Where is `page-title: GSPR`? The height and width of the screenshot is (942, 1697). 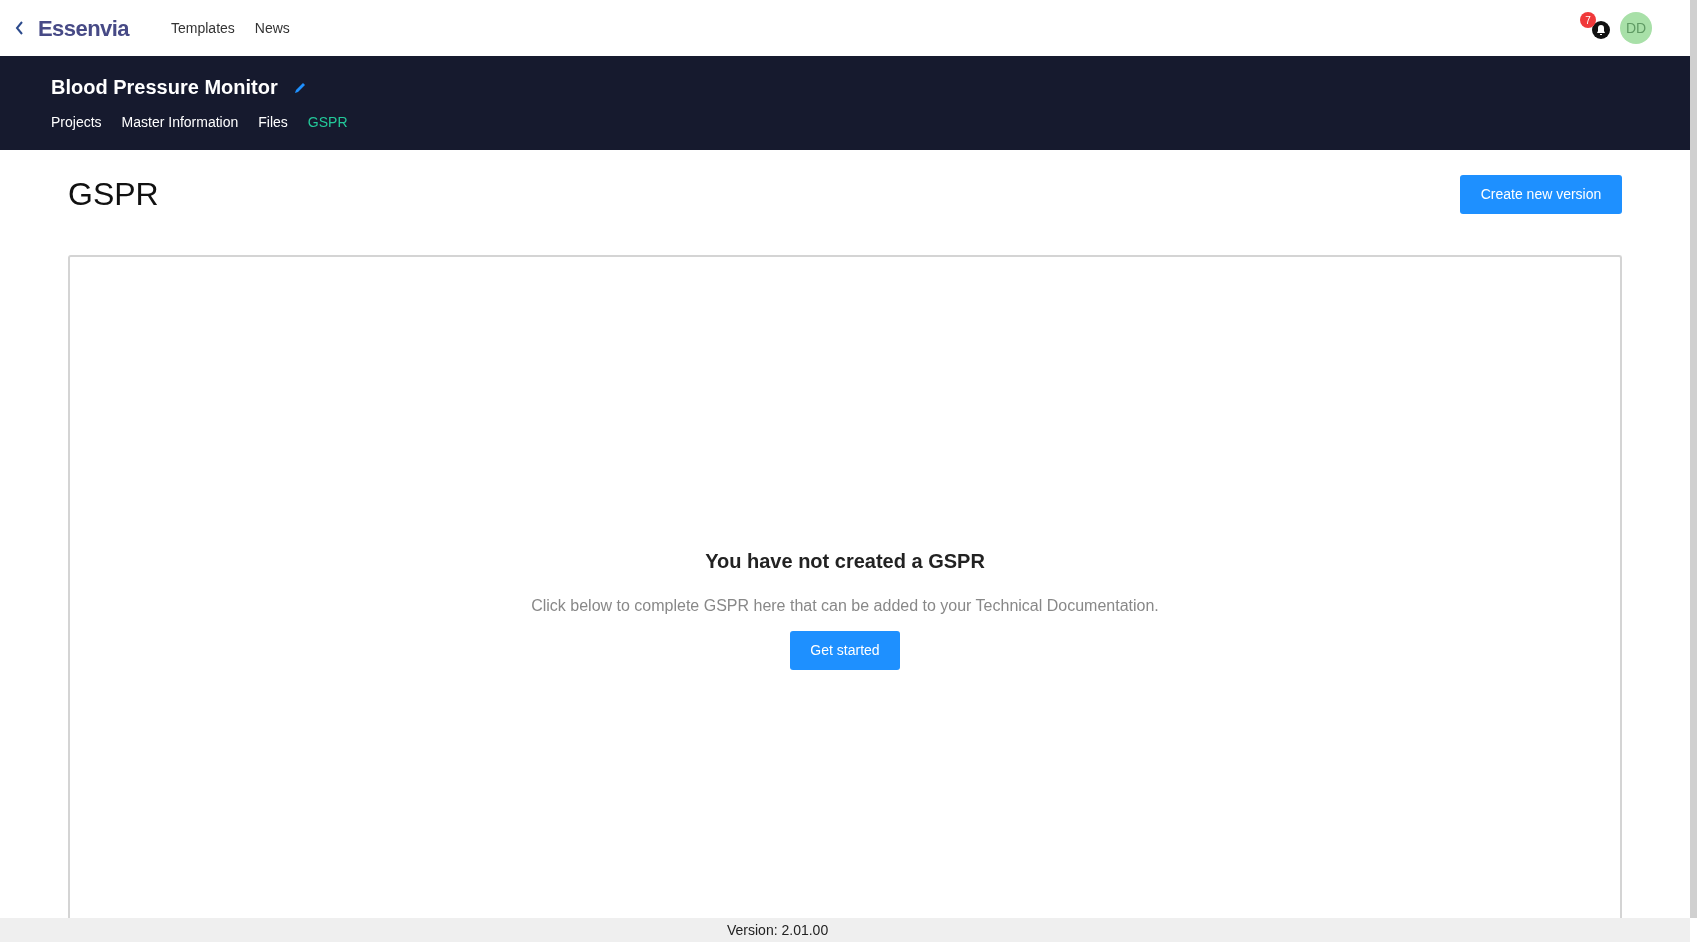
page-title: GSPR is located at coordinates (113, 194).